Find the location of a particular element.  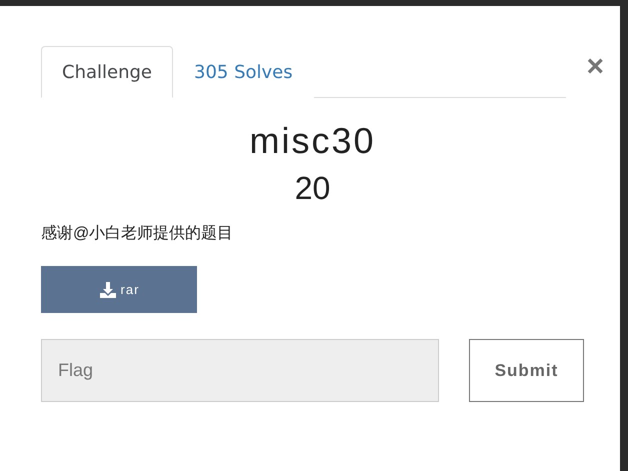

download-button: rar is located at coordinates (119, 289).